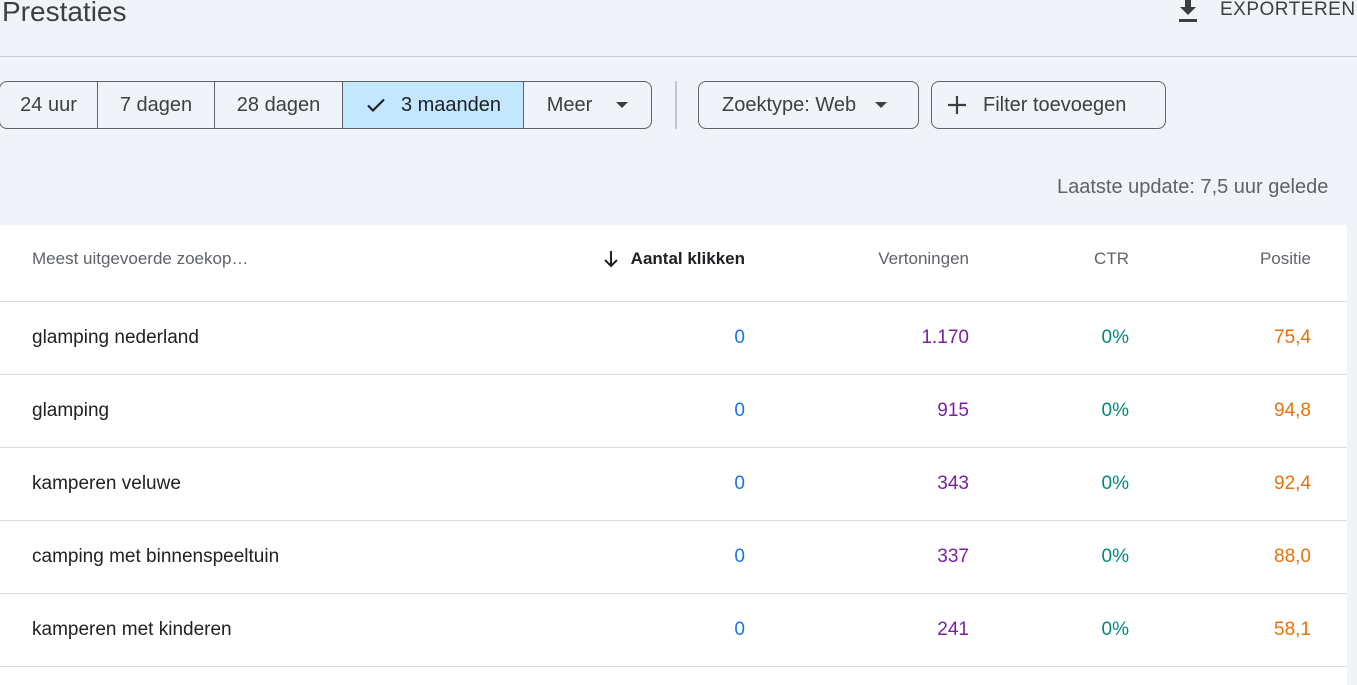 This screenshot has height=685, width=1357. I want to click on range-more-dropdown: Meer, so click(587, 105).